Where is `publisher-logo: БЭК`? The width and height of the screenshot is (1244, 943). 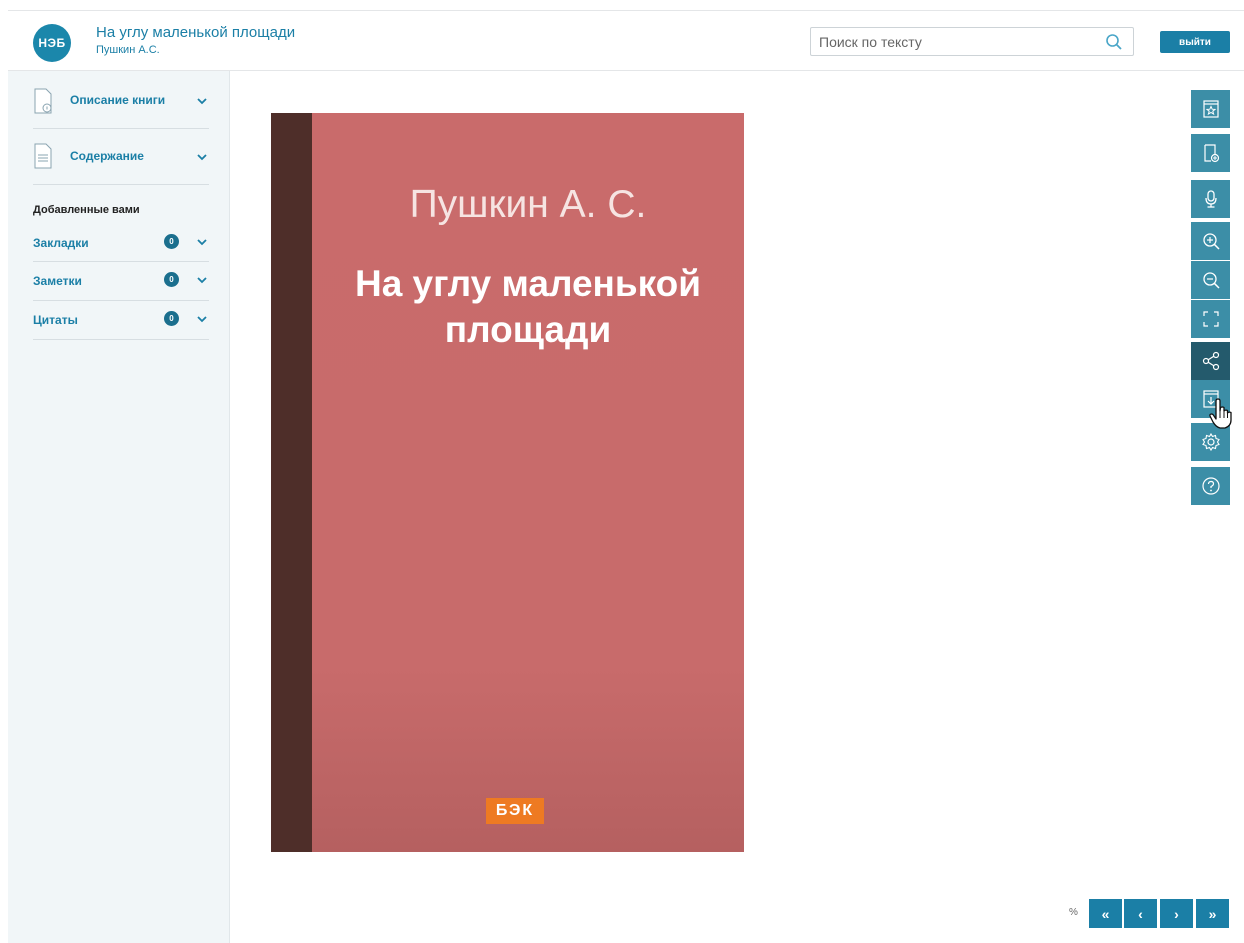
publisher-logo: БЭК is located at coordinates (515, 811).